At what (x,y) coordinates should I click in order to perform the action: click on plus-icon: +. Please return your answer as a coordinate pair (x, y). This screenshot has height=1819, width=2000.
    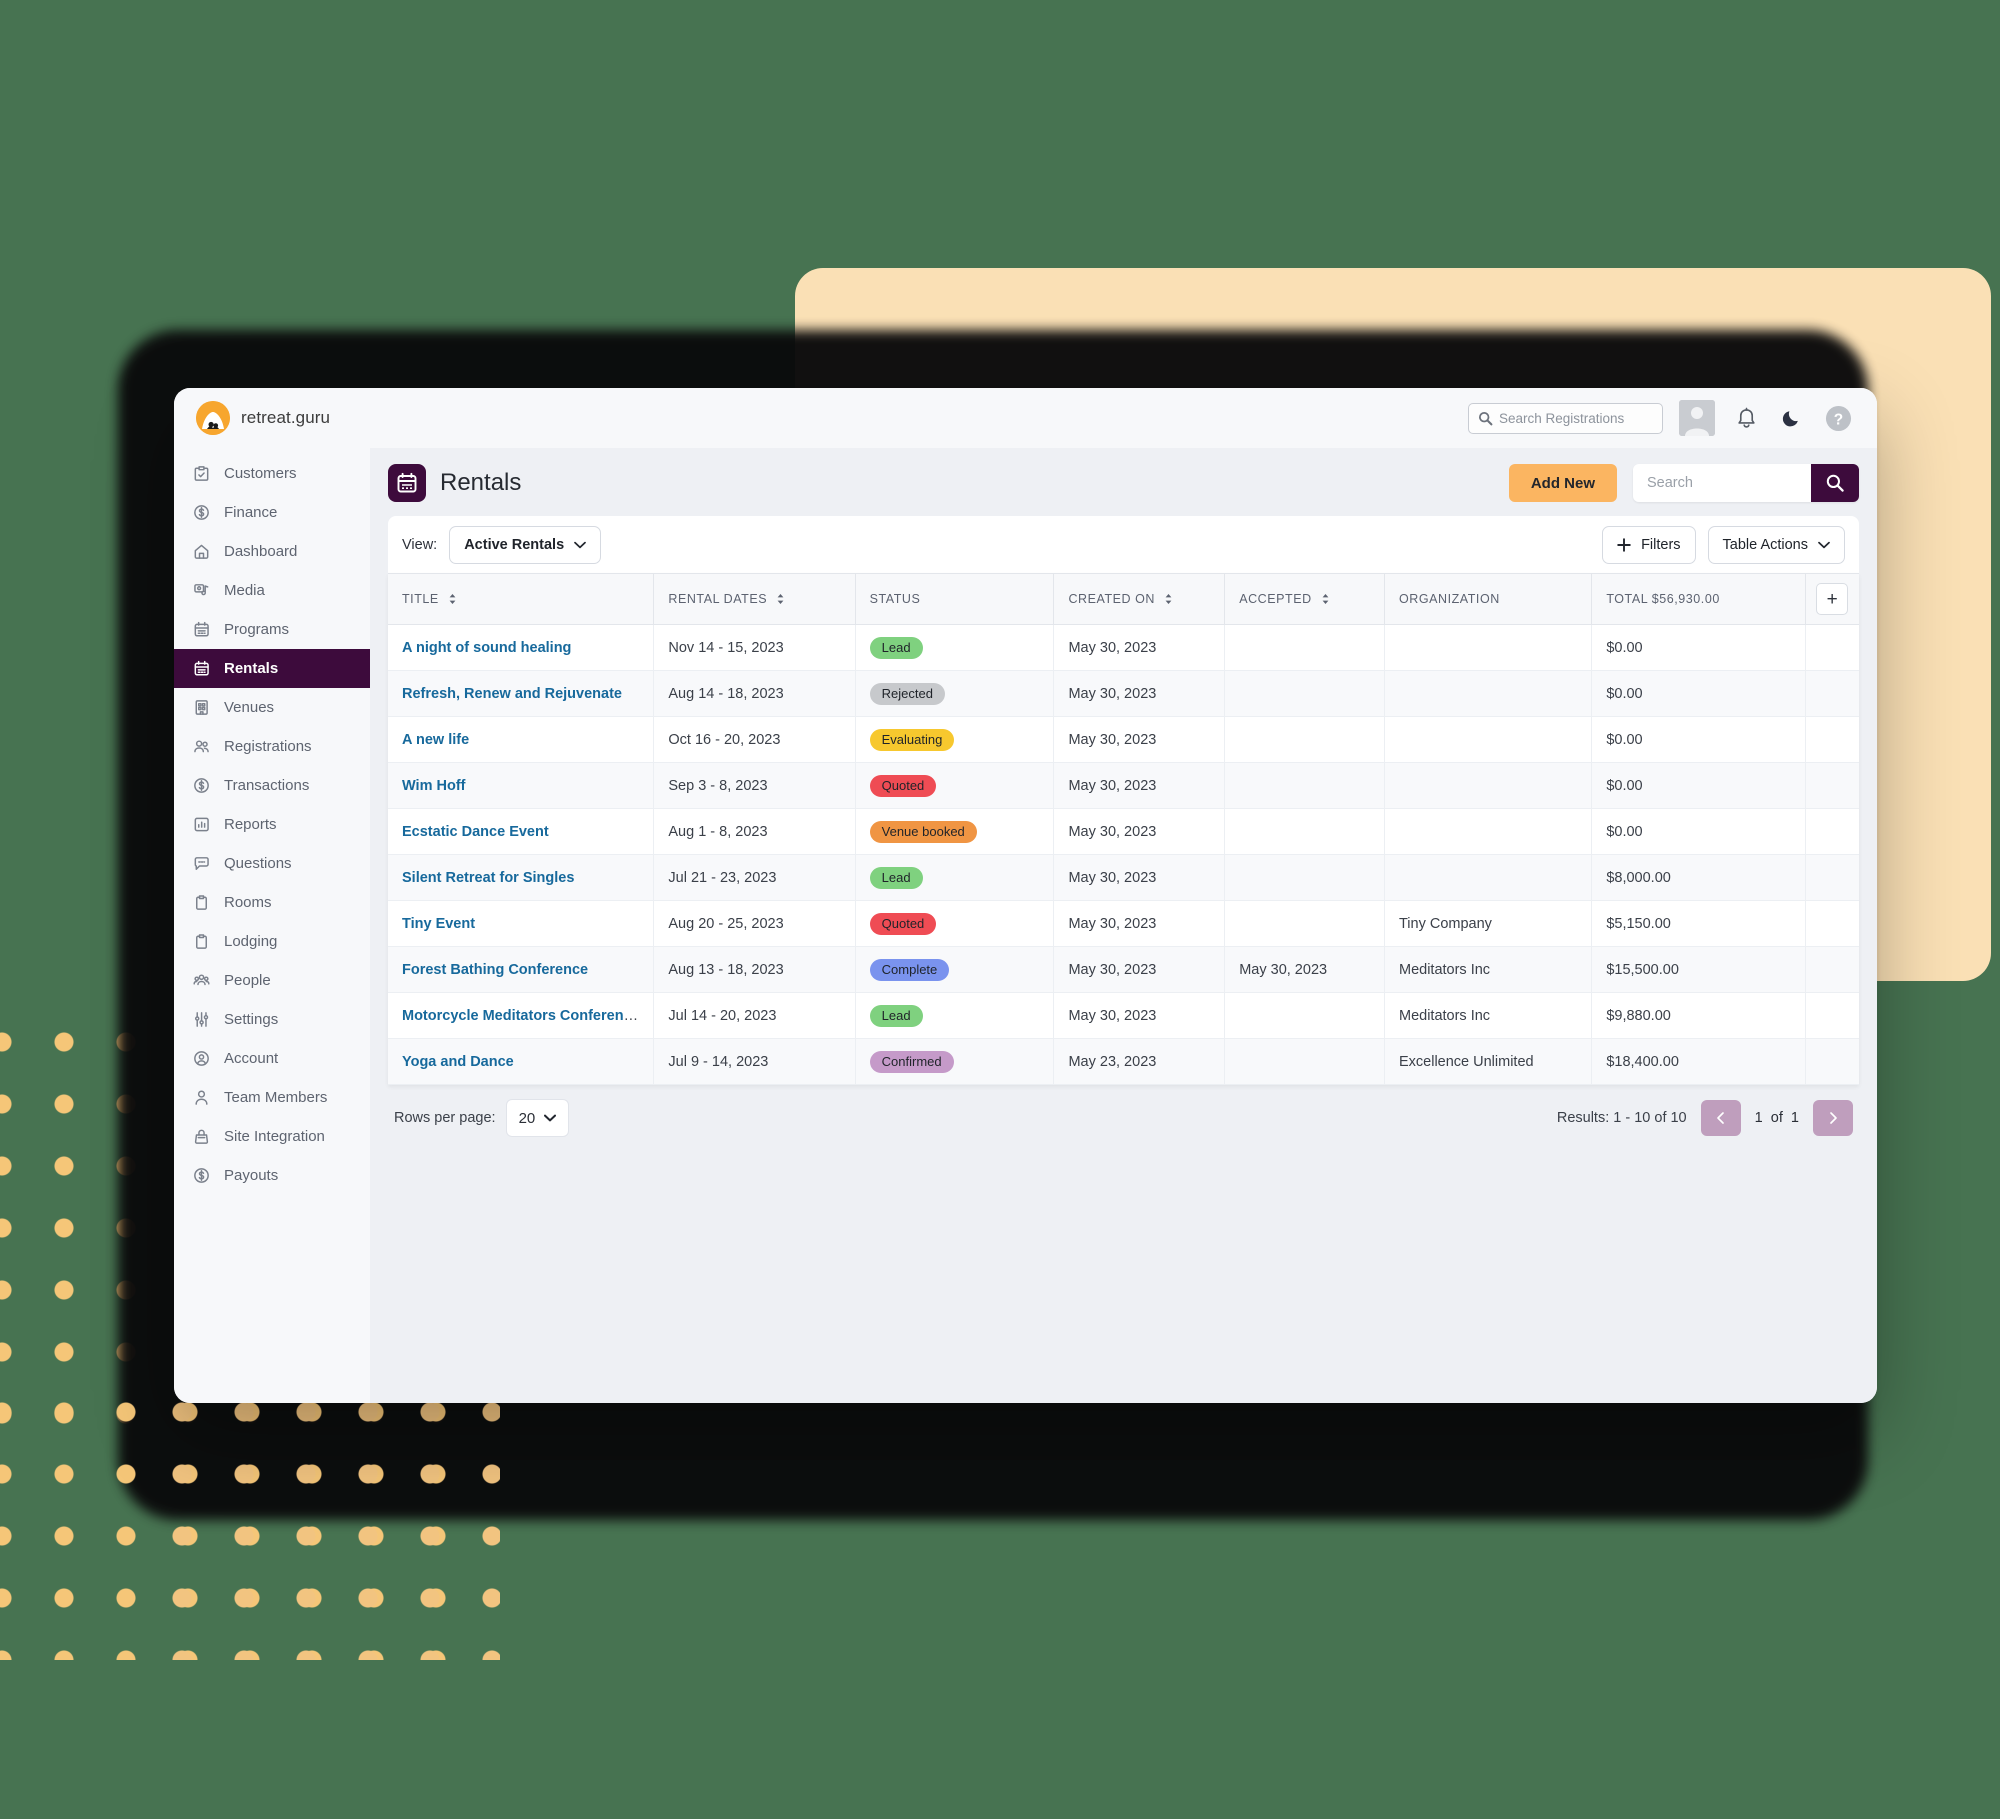
    Looking at the image, I should click on (1832, 599).